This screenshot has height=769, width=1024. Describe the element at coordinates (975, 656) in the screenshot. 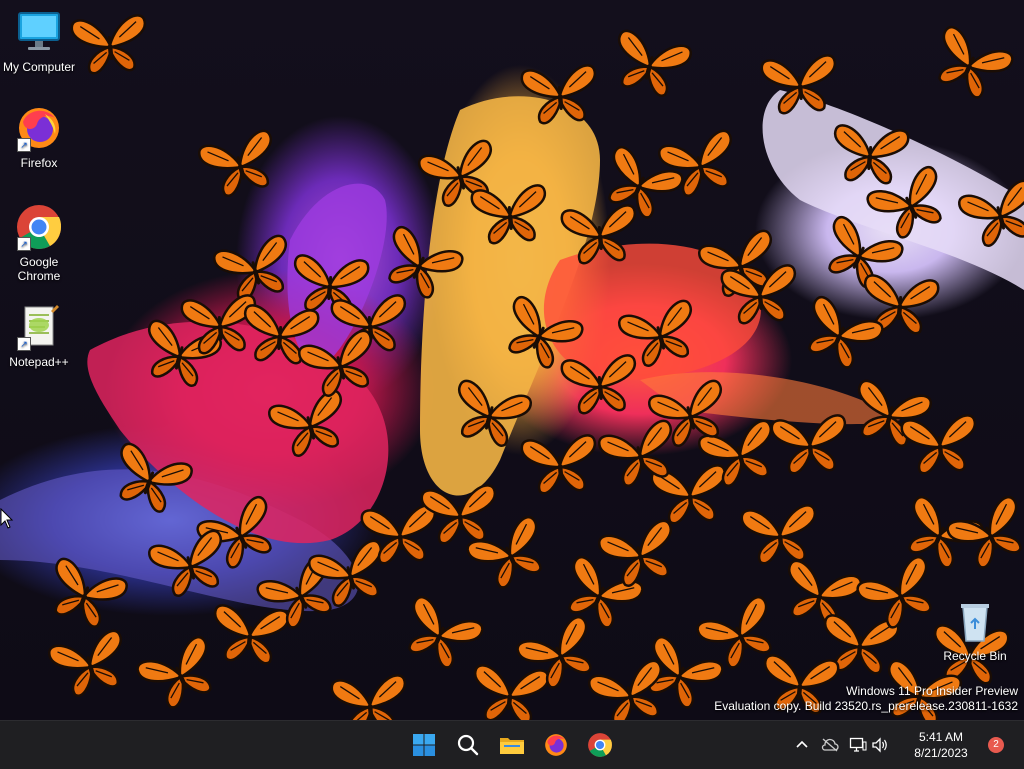

I see `desktop-icon-label: Recycle Bin` at that location.